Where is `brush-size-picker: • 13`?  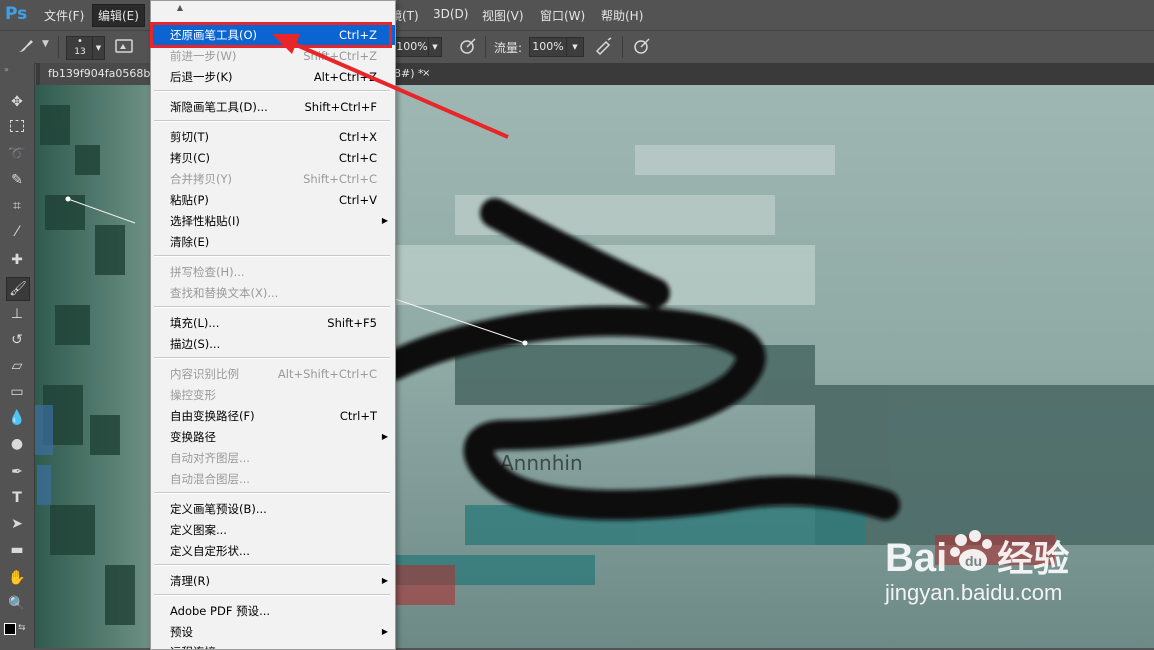
brush-size-picker: • 13 is located at coordinates (80, 48).